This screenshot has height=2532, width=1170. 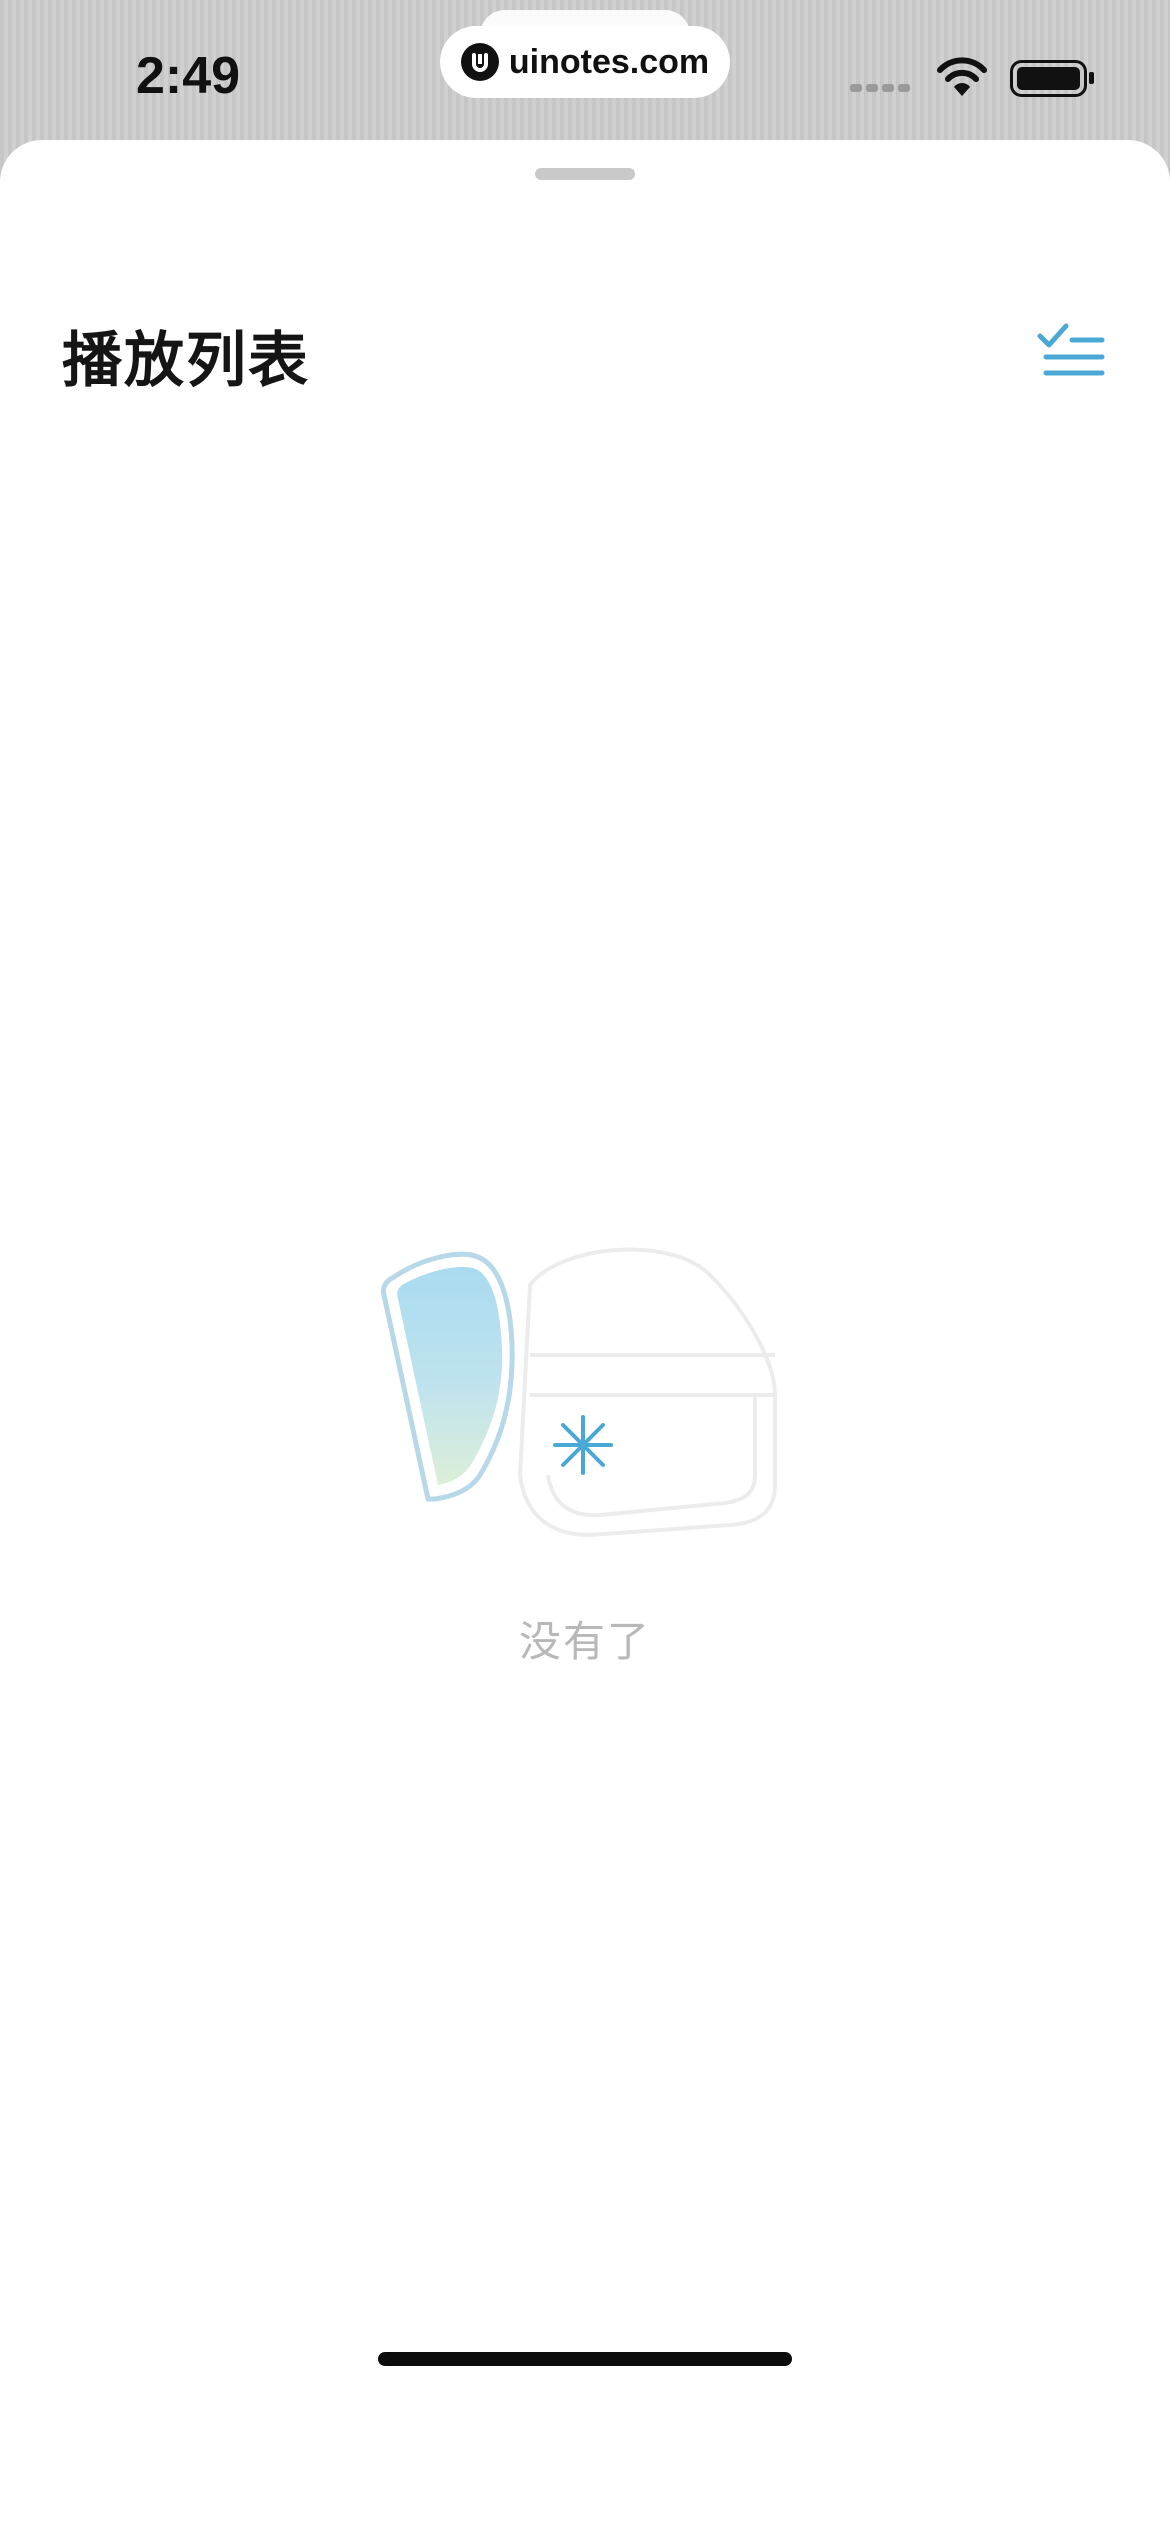 I want to click on empty-state-illustration, so click(x=585, y=1390).